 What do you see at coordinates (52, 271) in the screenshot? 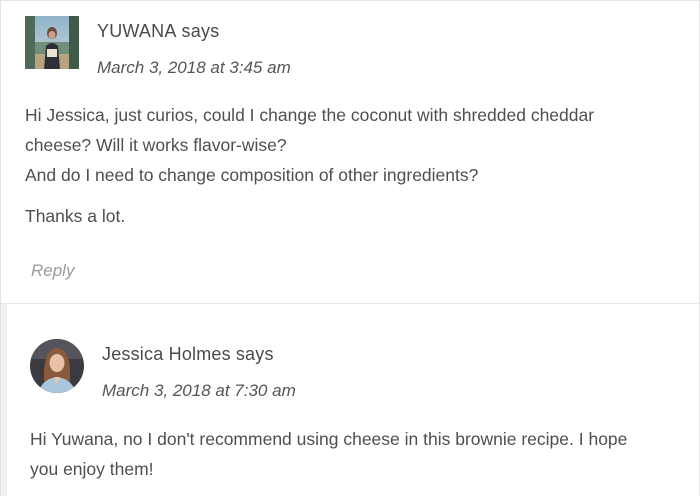
I see `reply-link: Reply` at bounding box center [52, 271].